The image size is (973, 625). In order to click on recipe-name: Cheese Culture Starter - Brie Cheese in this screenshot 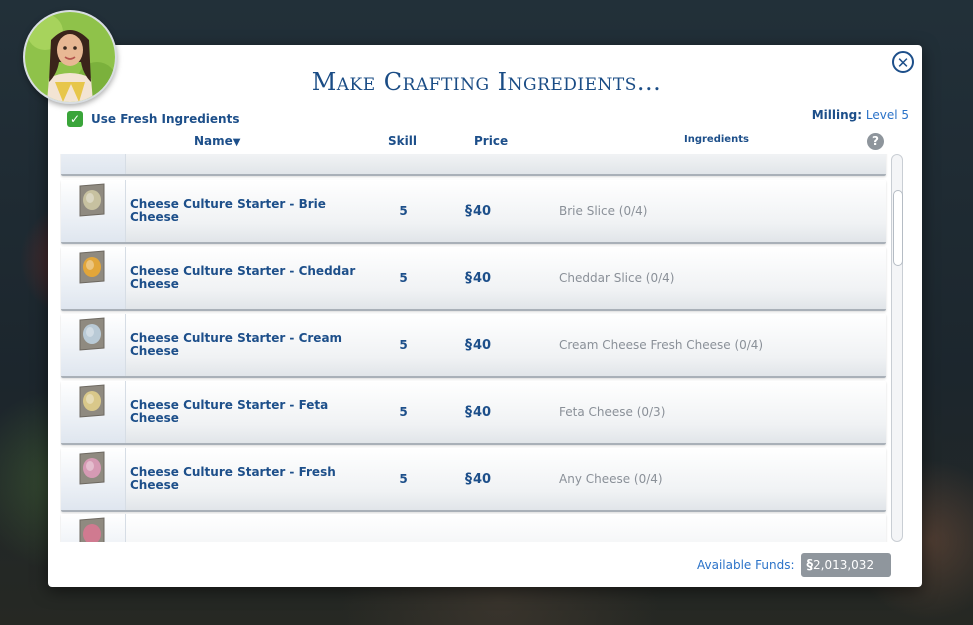, I will do `click(228, 210)`.